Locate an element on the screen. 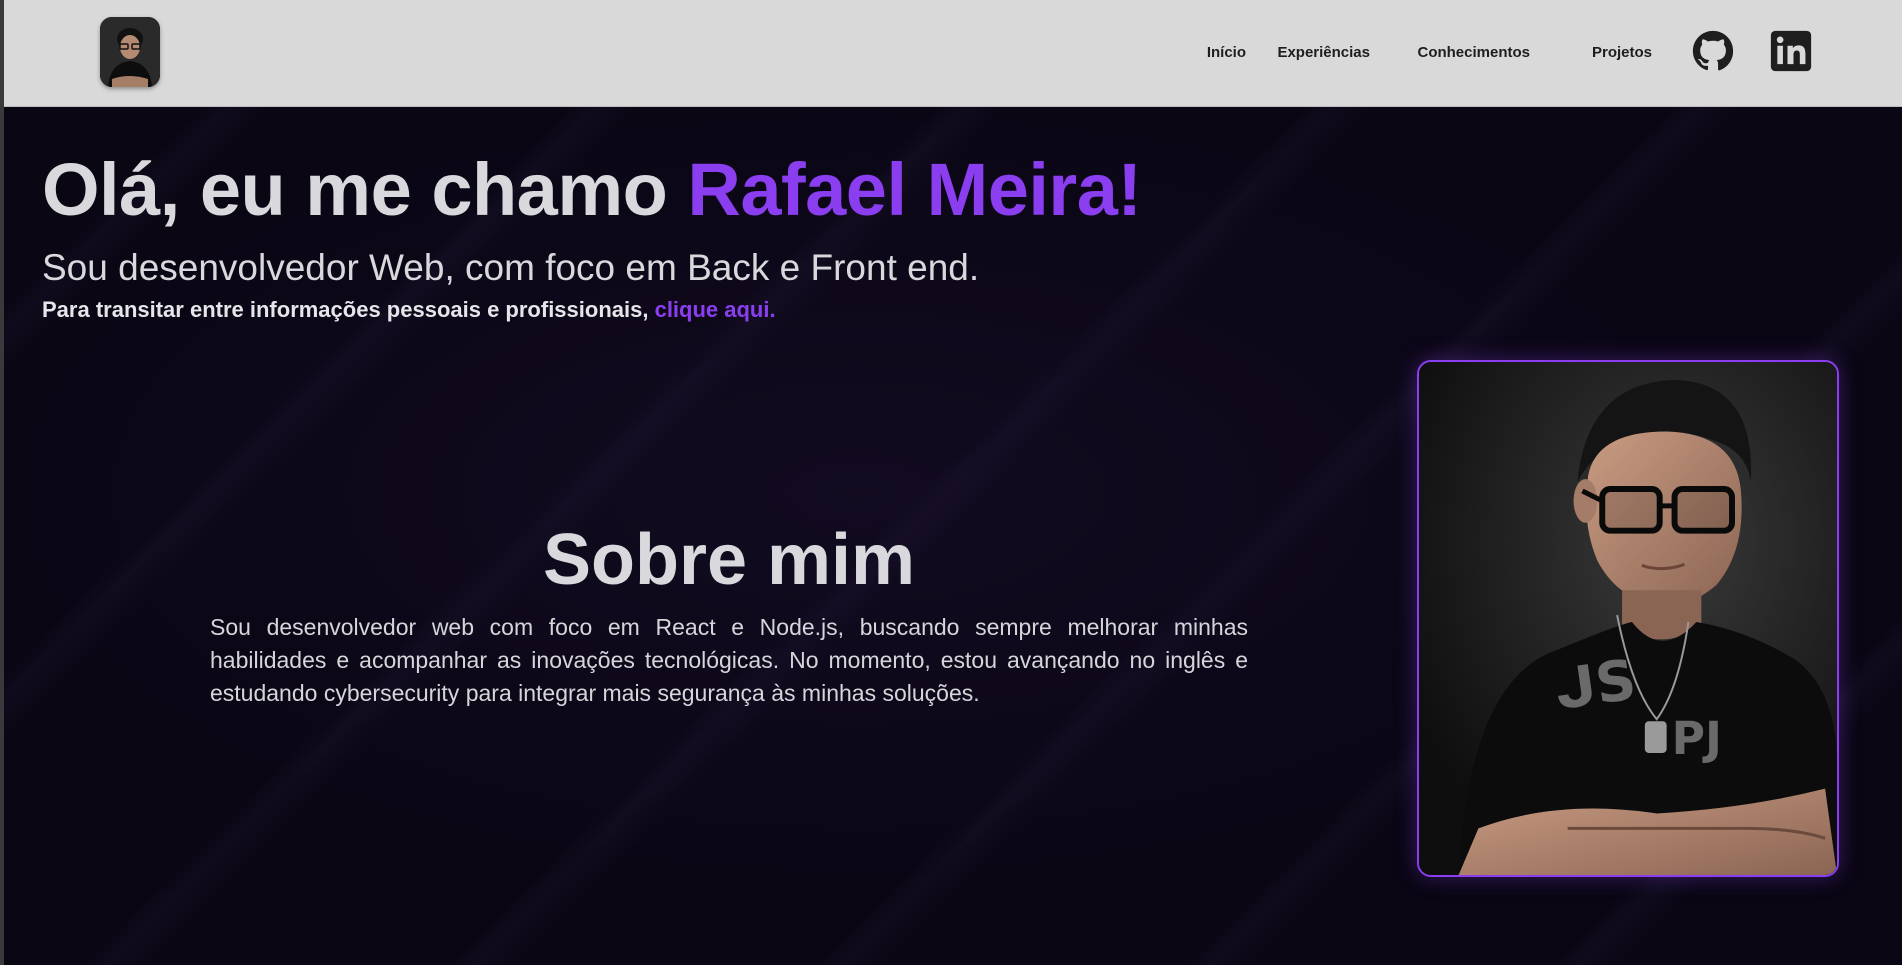 This screenshot has height=965, width=1902. toggle-info-link: clique aqui. is located at coordinates (715, 309).